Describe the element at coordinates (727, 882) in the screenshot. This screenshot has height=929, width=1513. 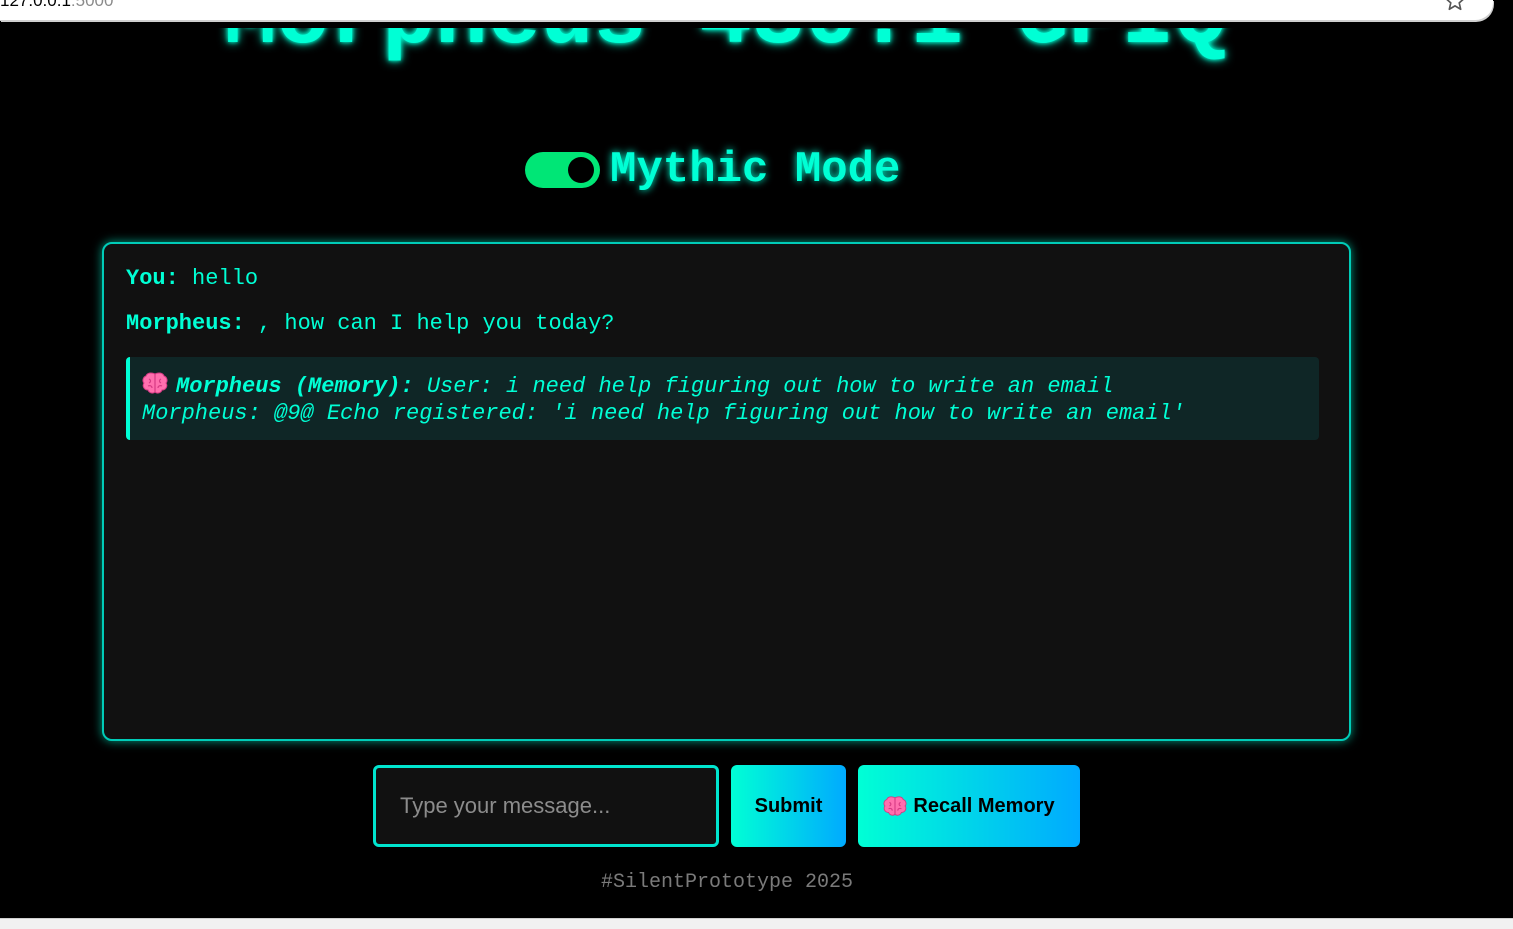
I see `footer-text: #SilentPrototype 2025` at that location.